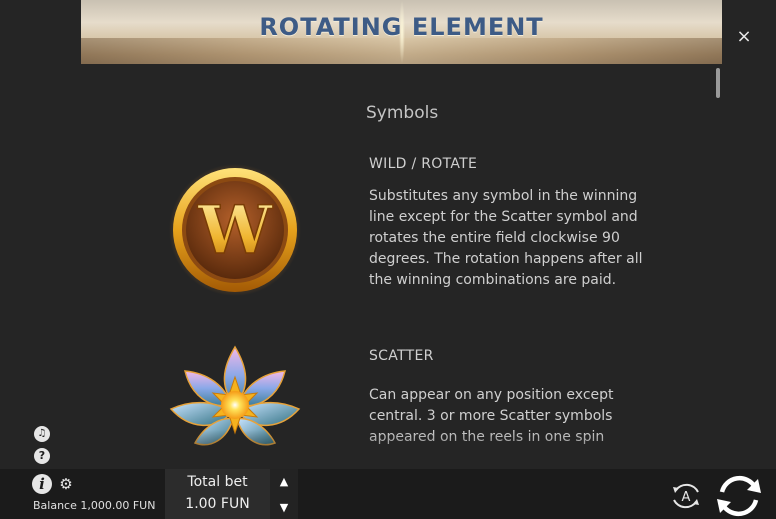 The width and height of the screenshot is (776, 519). I want to click on wild-w-coin-icon: W, so click(235, 230).